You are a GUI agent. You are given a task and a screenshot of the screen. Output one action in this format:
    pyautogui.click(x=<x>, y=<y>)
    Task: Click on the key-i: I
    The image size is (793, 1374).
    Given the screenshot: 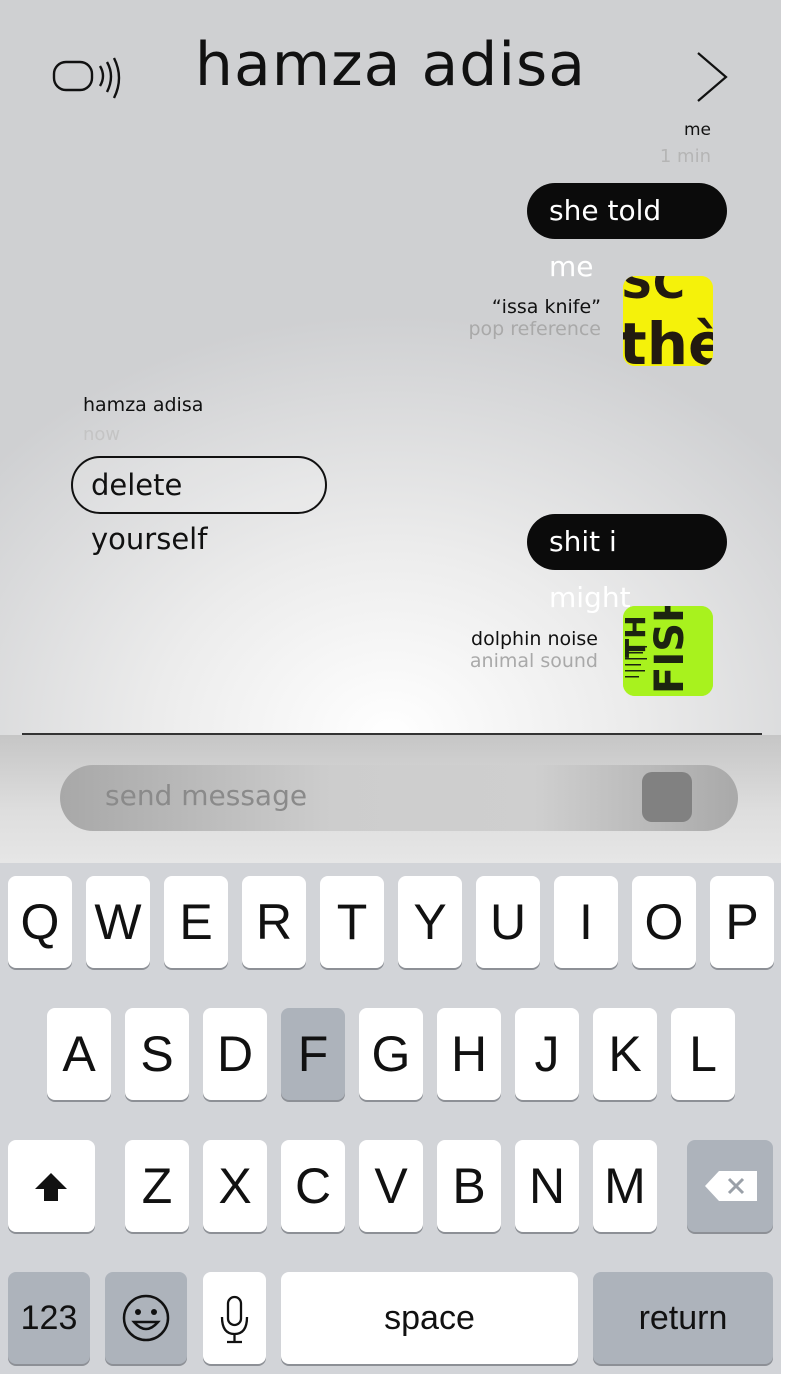 What is the action you would take?
    pyautogui.click(x=586, y=922)
    